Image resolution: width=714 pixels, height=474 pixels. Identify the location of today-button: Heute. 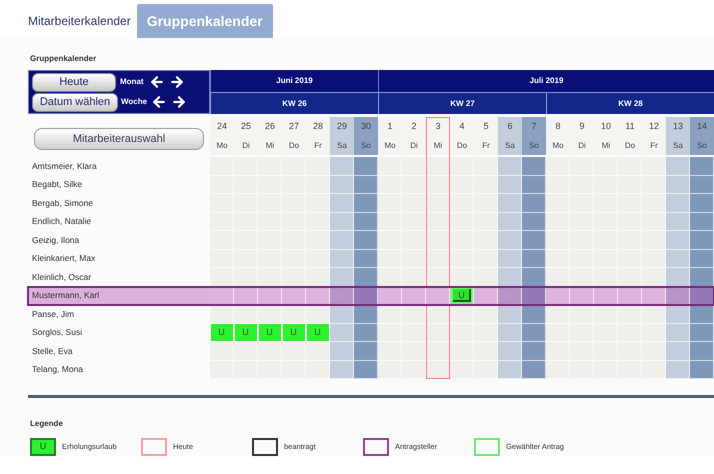
(74, 82).